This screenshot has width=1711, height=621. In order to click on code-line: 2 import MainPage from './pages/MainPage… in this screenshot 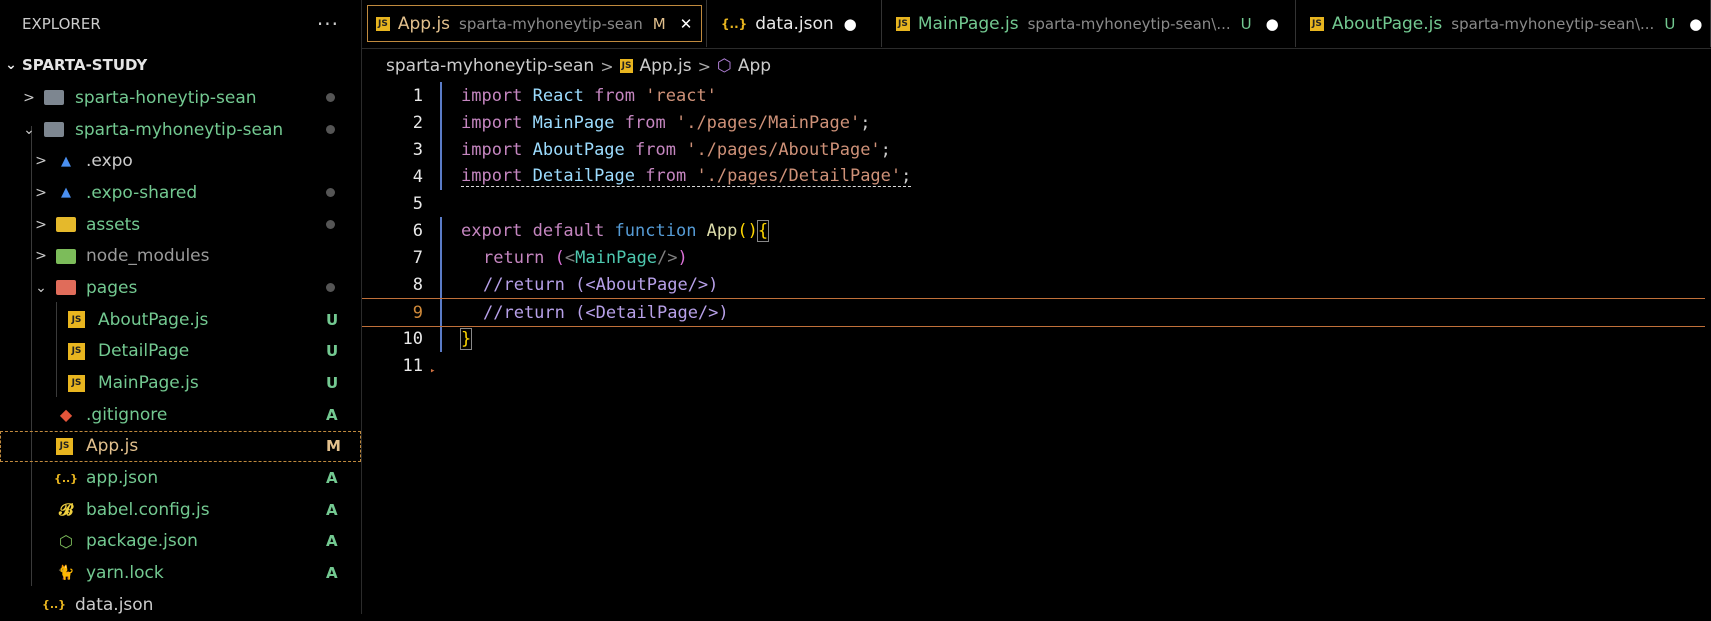, I will do `click(1036, 122)`.